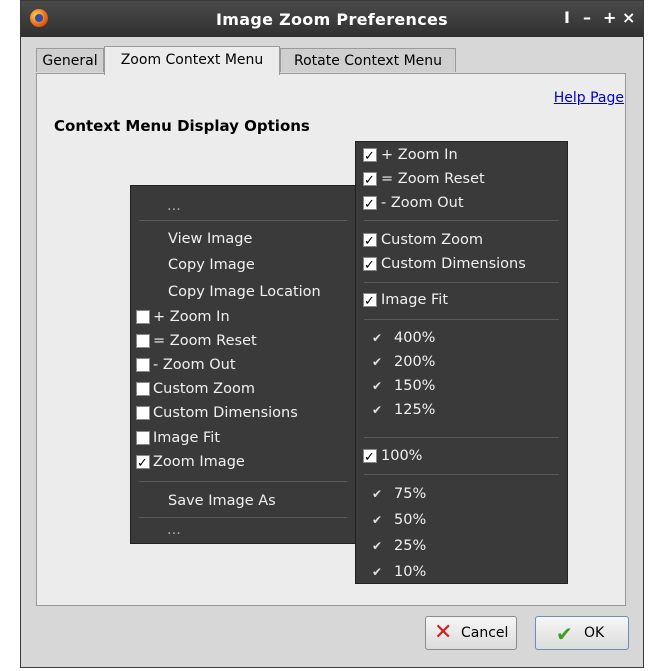  What do you see at coordinates (368, 60) in the screenshot?
I see `tab-rotate-context-menu: Rotate Context Menu` at bounding box center [368, 60].